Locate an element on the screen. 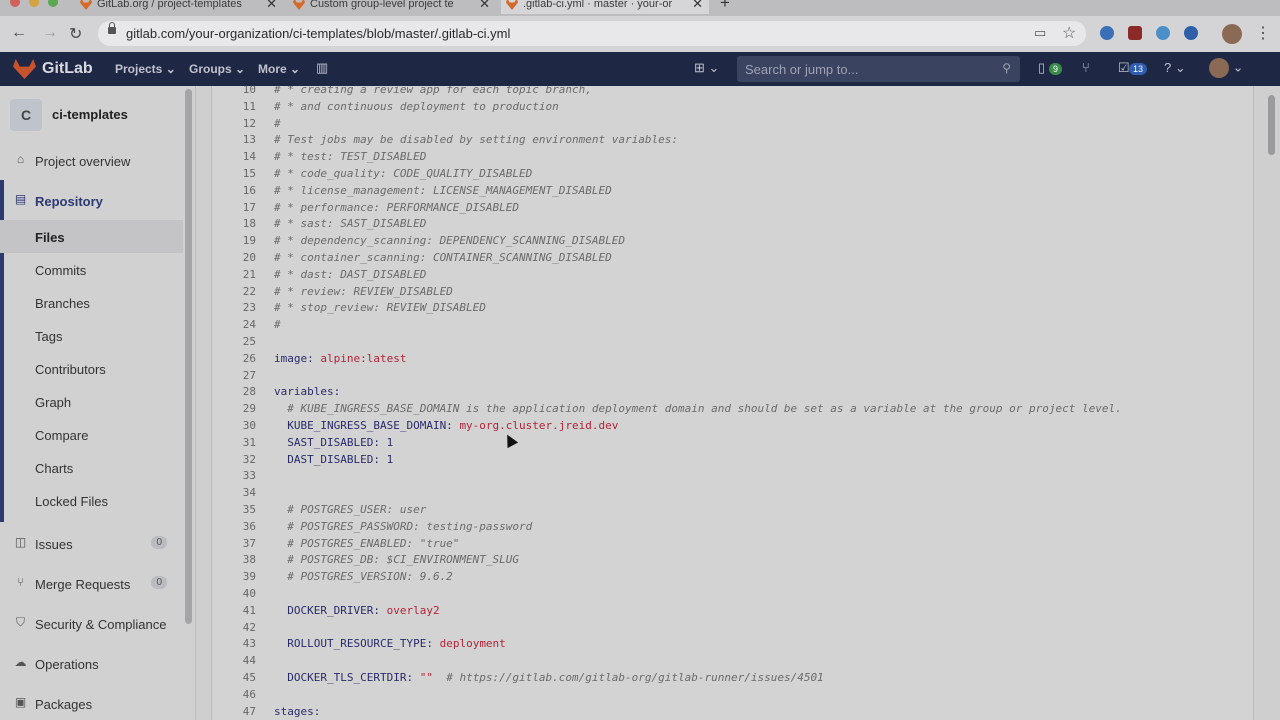  line-number: 35 is located at coordinates (234, 509).